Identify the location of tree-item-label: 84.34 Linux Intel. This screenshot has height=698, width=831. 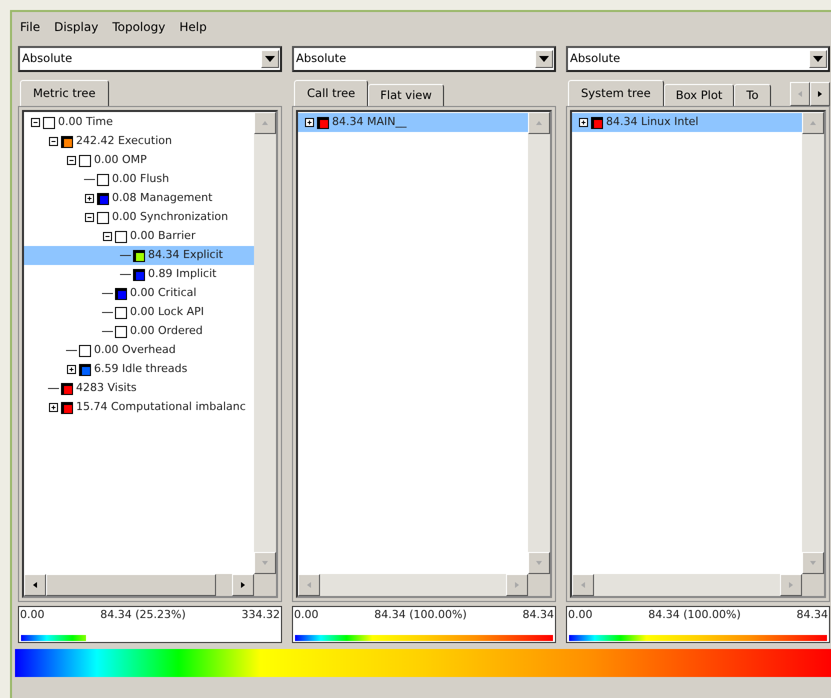
(652, 122).